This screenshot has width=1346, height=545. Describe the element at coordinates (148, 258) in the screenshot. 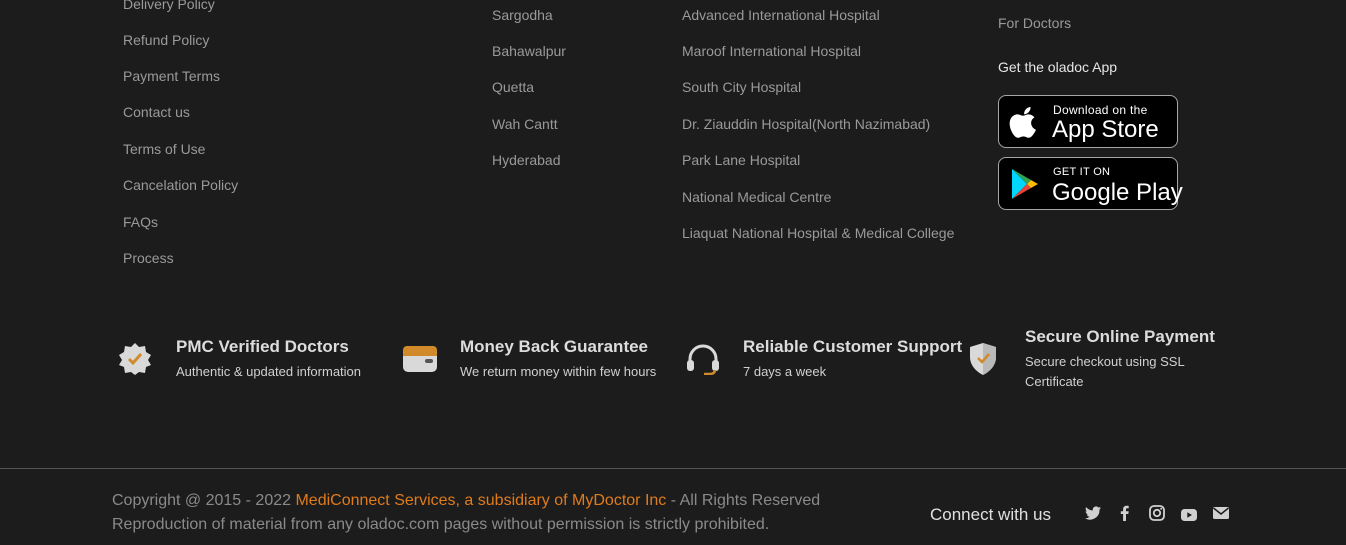

I see `process-link: Process` at that location.